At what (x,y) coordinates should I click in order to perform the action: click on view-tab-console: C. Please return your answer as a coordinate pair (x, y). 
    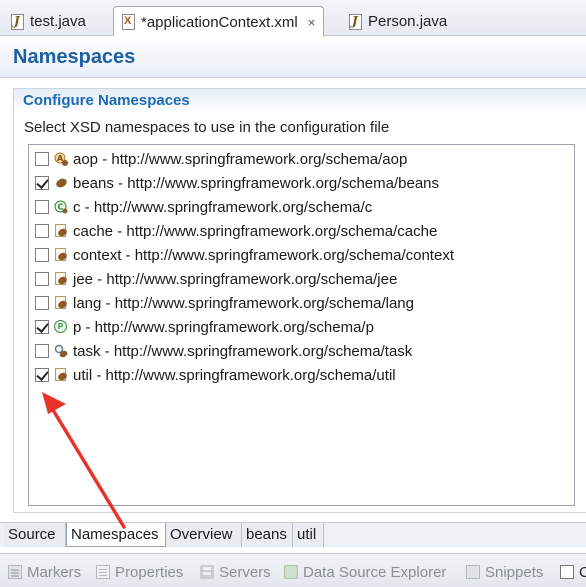
    Looking at the image, I should click on (573, 572).